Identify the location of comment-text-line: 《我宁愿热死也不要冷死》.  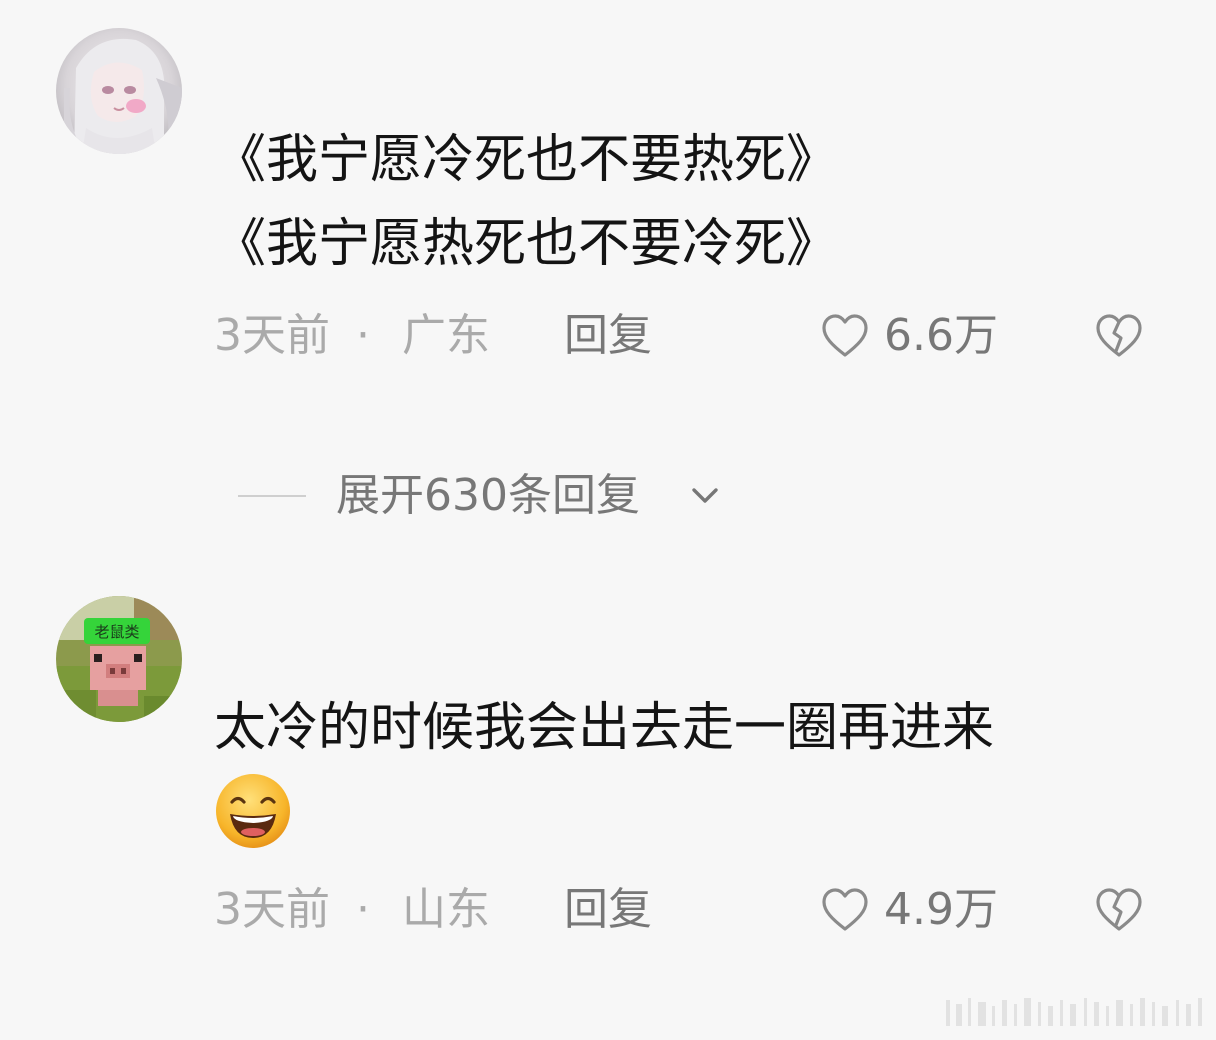
(526, 244).